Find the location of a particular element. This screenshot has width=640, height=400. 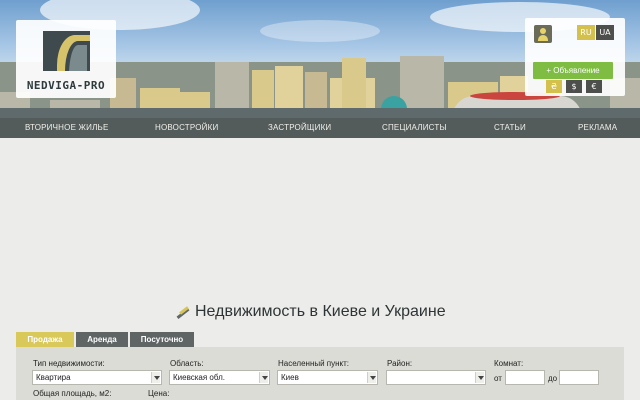

logo-text: NEDVIGA-PRO is located at coordinates (66, 85).